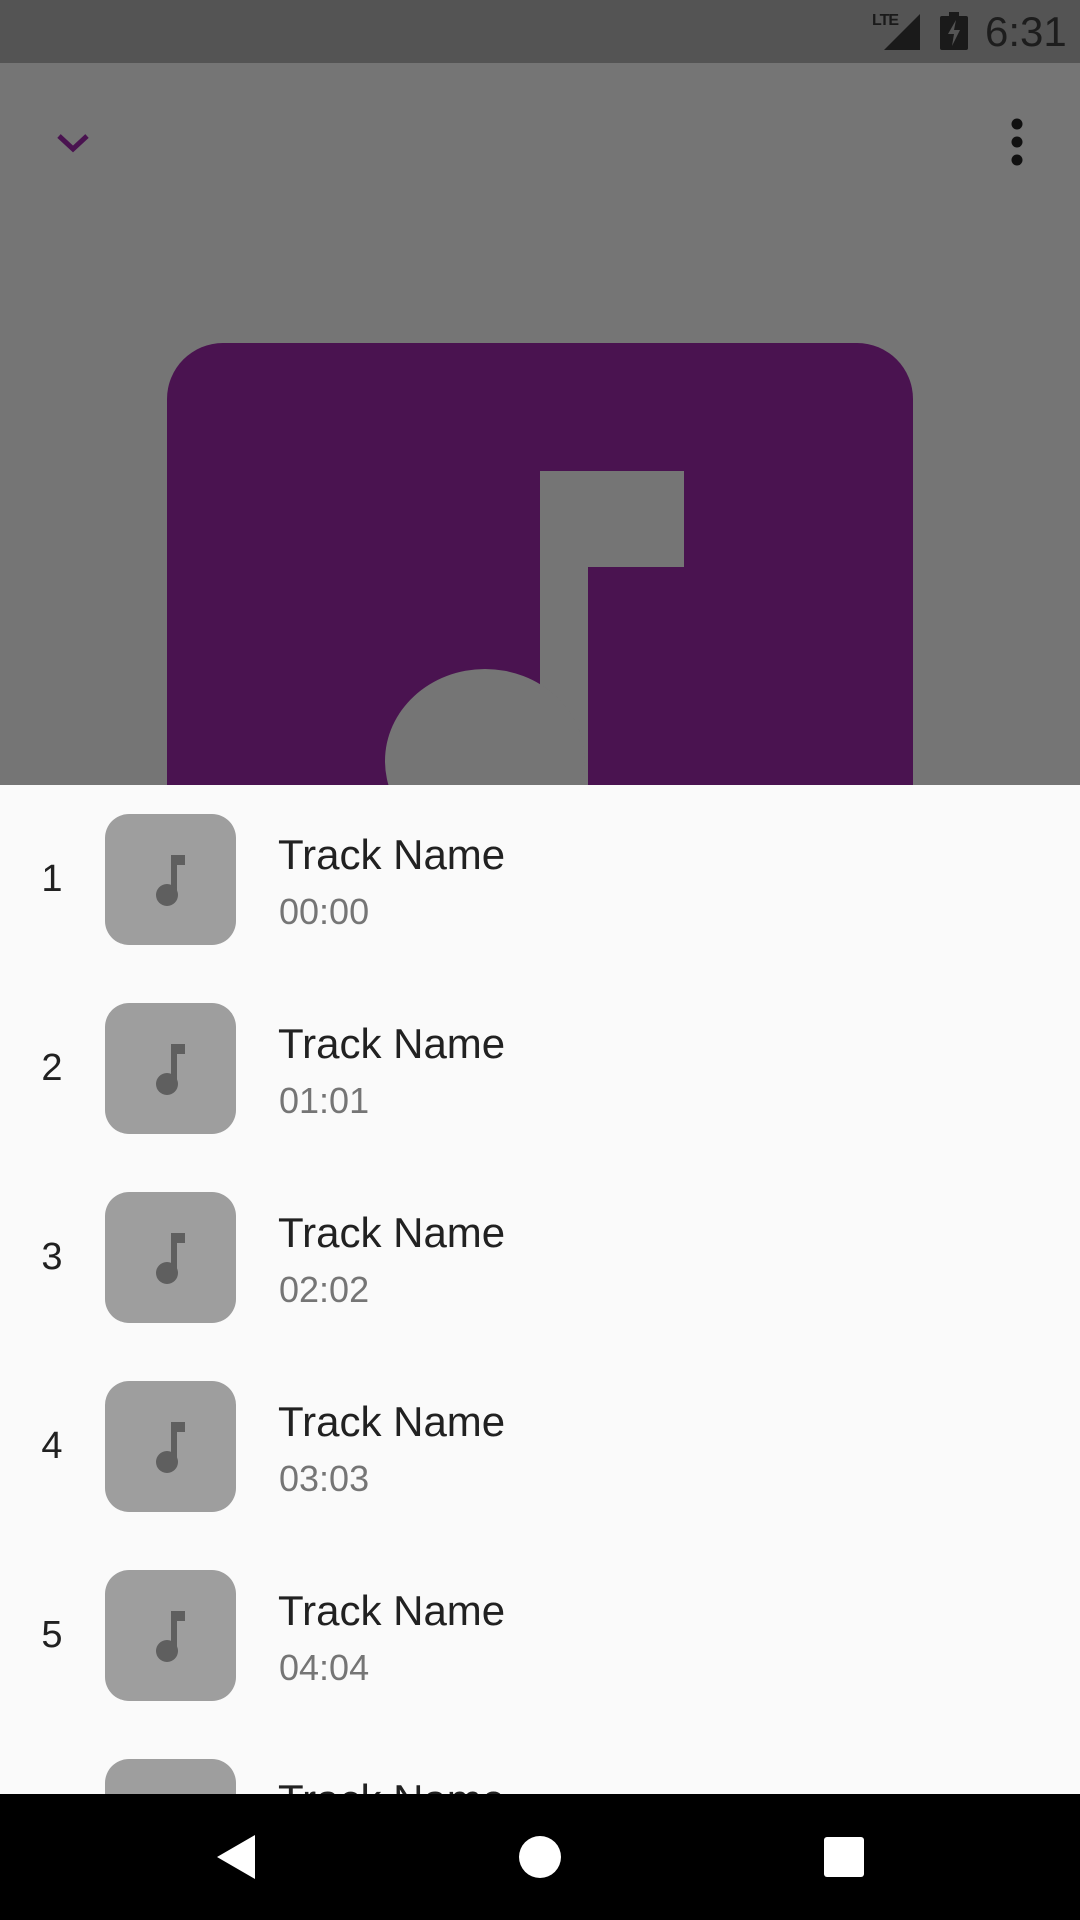  What do you see at coordinates (1026, 31) in the screenshot?
I see `status-clock: 6:31` at bounding box center [1026, 31].